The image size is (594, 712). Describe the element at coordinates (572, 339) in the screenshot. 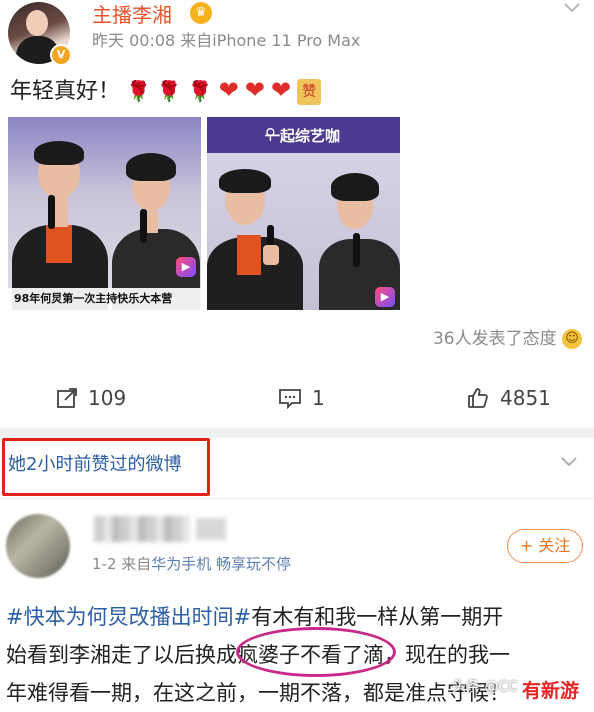

I see `smile-reaction-icon: ☺` at that location.